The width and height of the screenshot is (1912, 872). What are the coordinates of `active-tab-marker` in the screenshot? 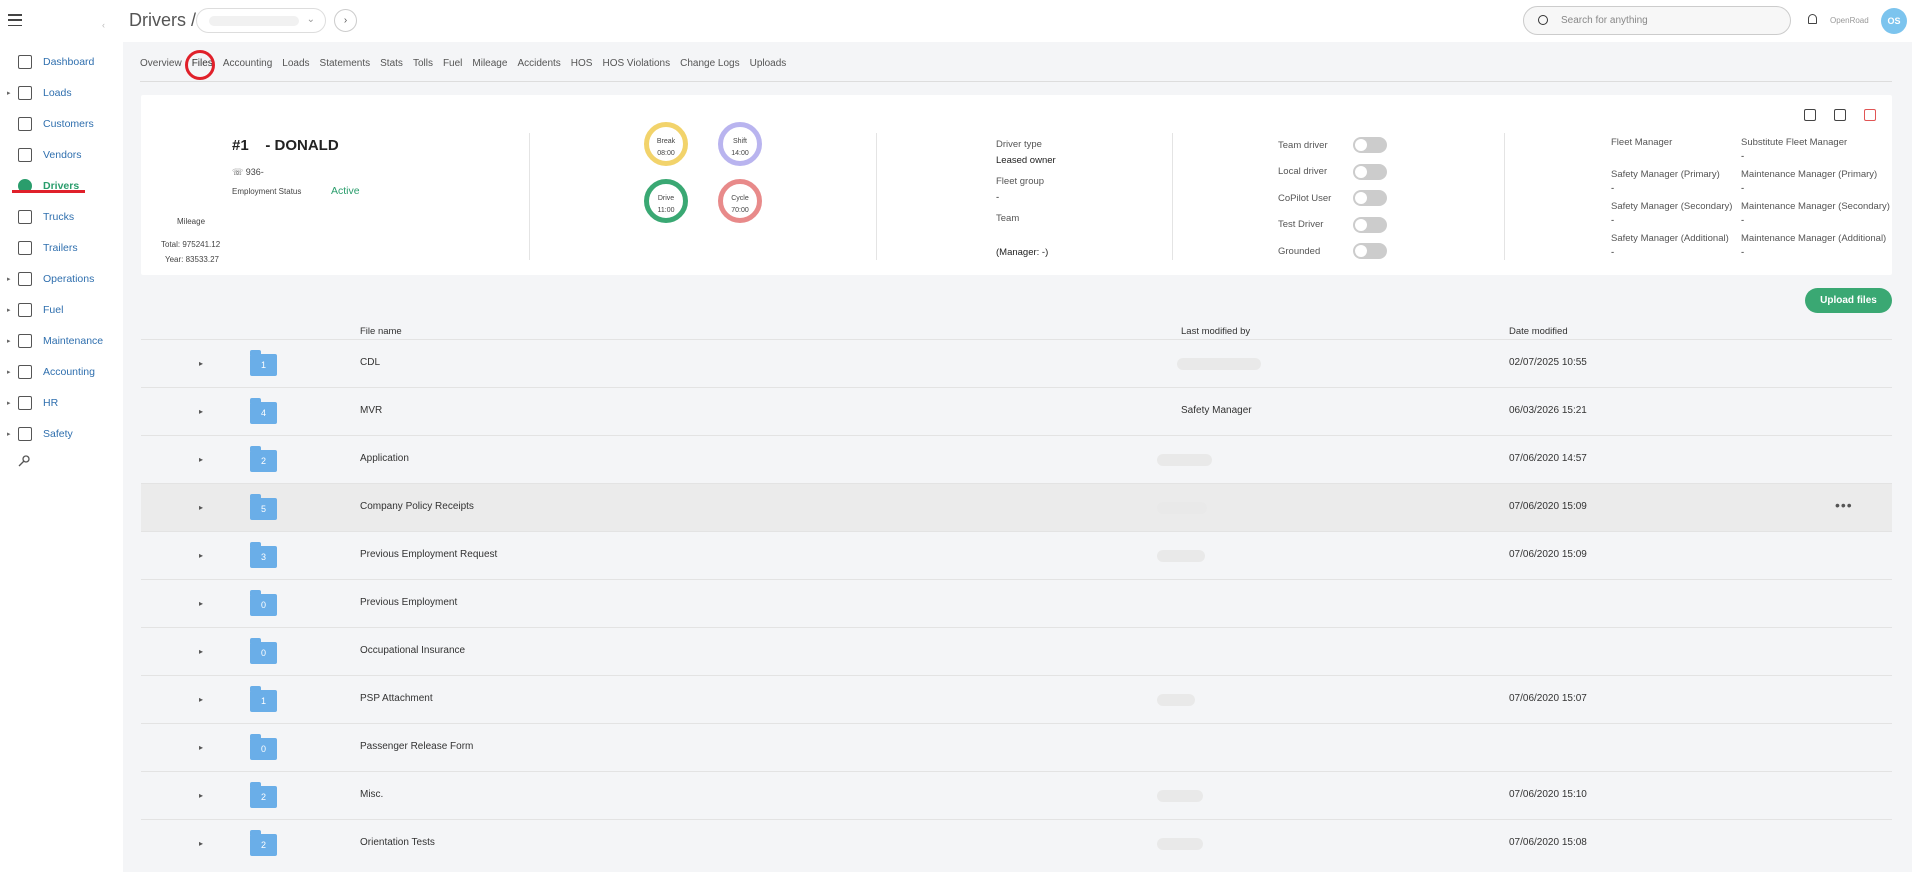 It's located at (200, 65).